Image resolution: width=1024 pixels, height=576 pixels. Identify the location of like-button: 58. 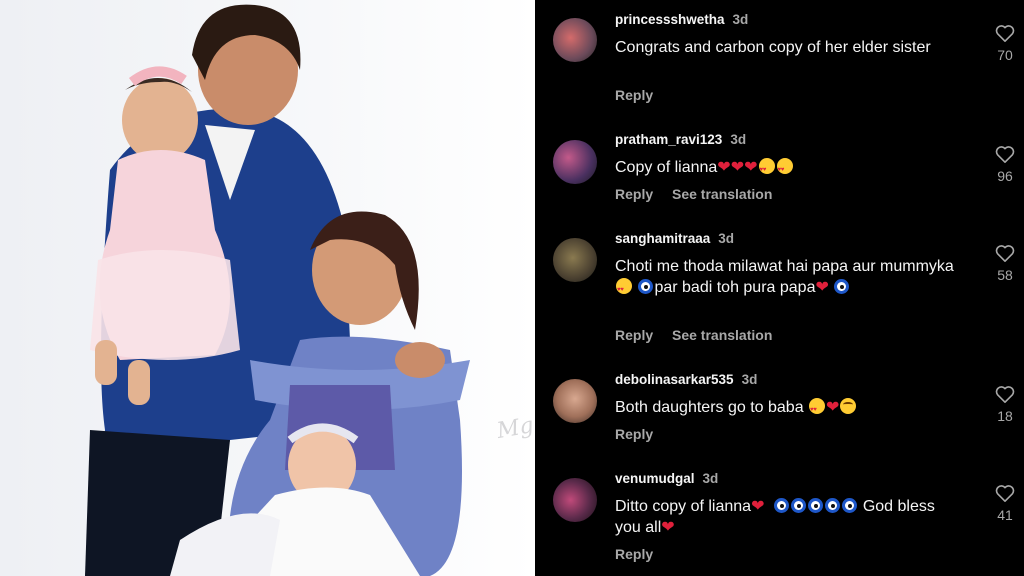
(1005, 263).